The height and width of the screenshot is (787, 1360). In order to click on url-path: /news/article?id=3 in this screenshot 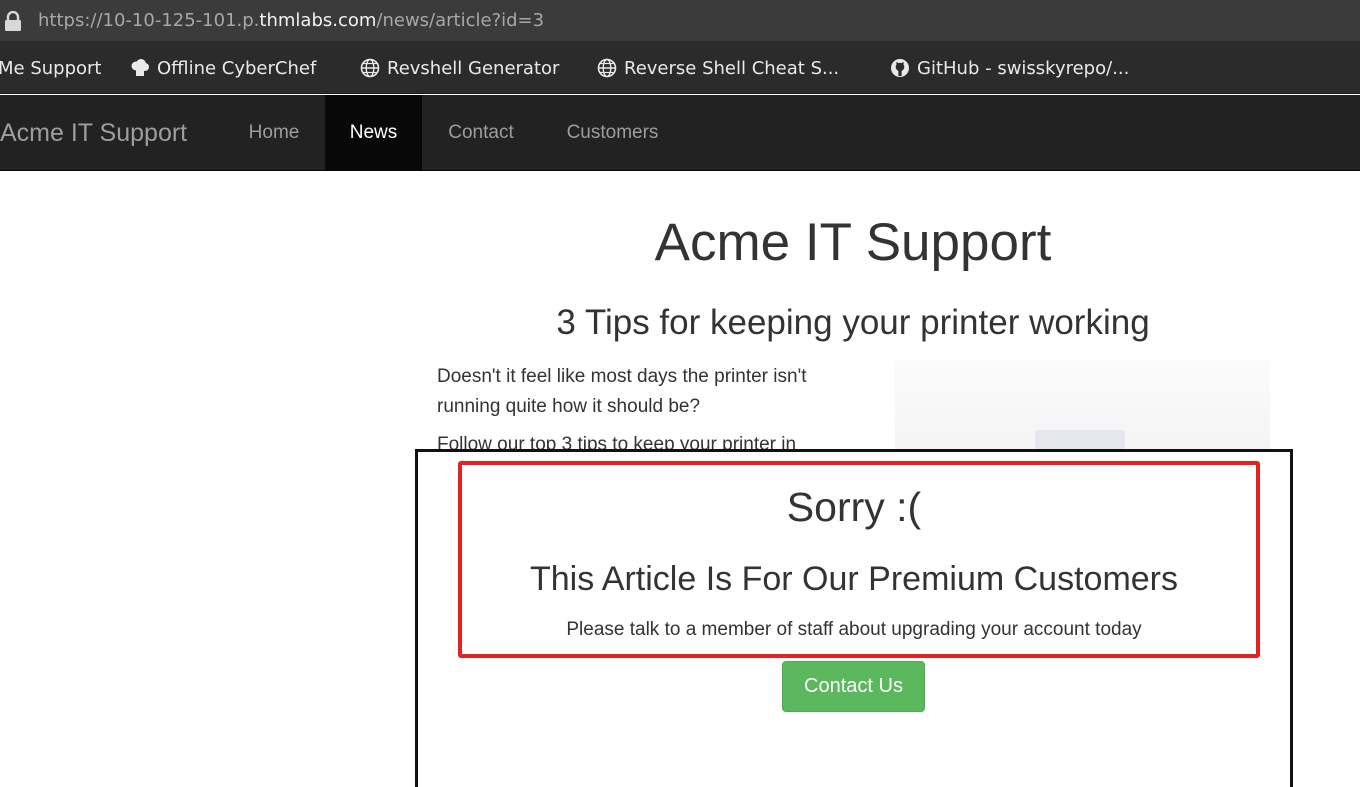, I will do `click(460, 20)`.